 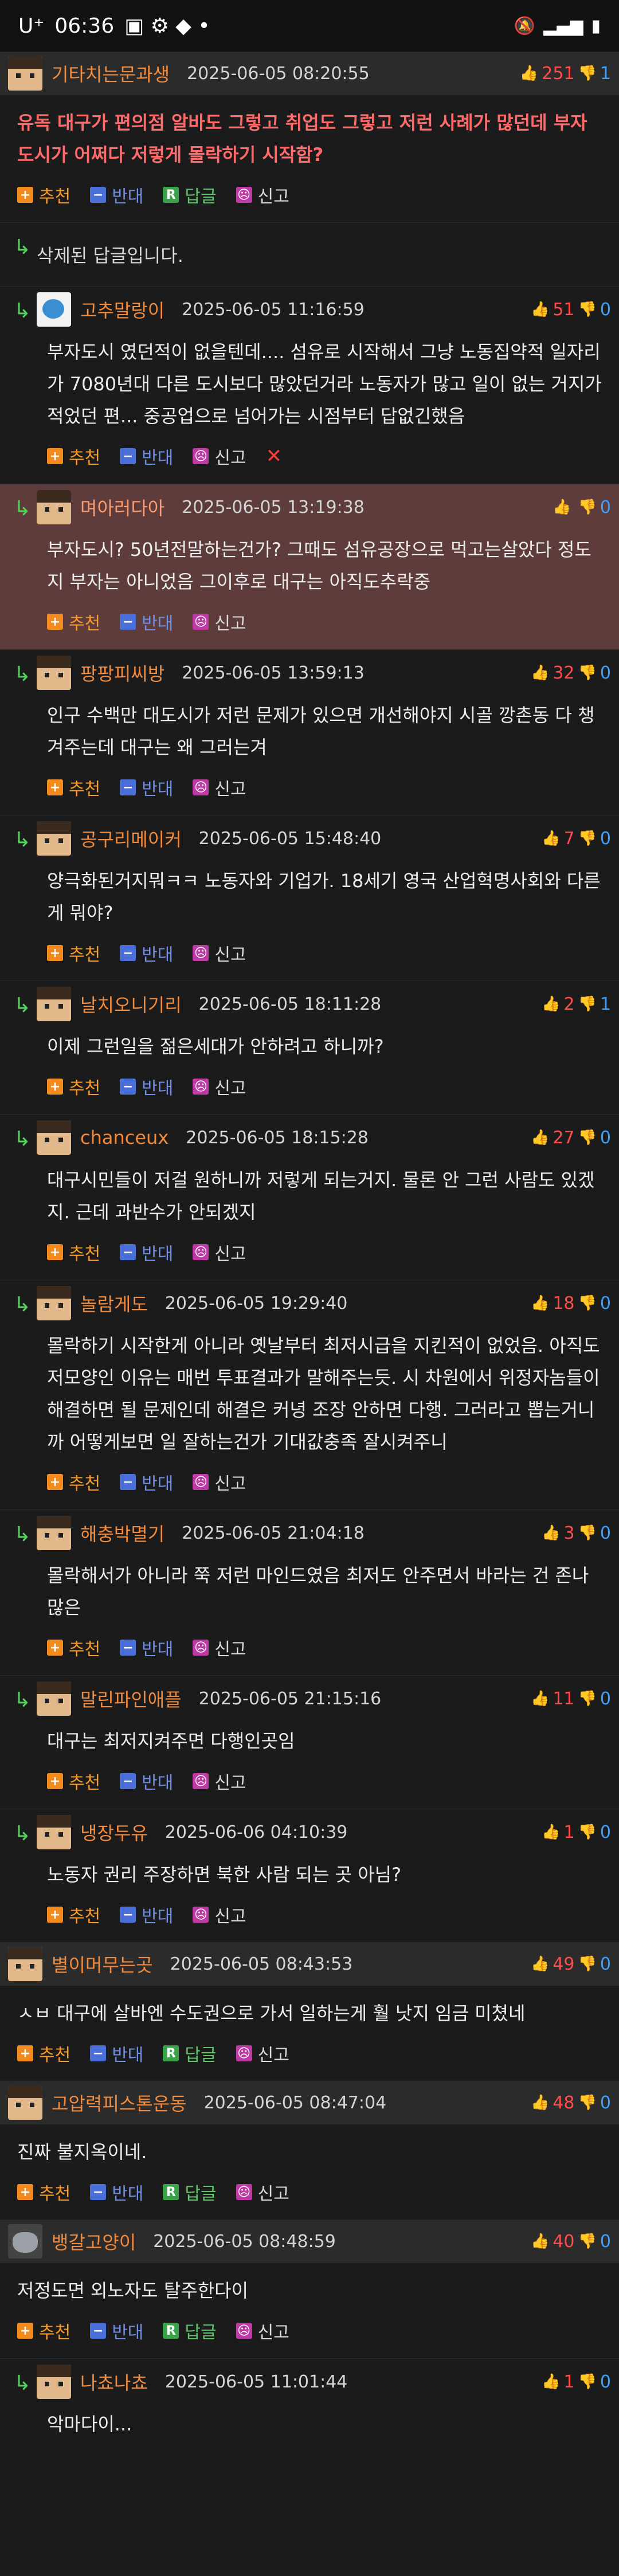 What do you see at coordinates (124, 1137) in the screenshot?
I see `username: chanceux` at bounding box center [124, 1137].